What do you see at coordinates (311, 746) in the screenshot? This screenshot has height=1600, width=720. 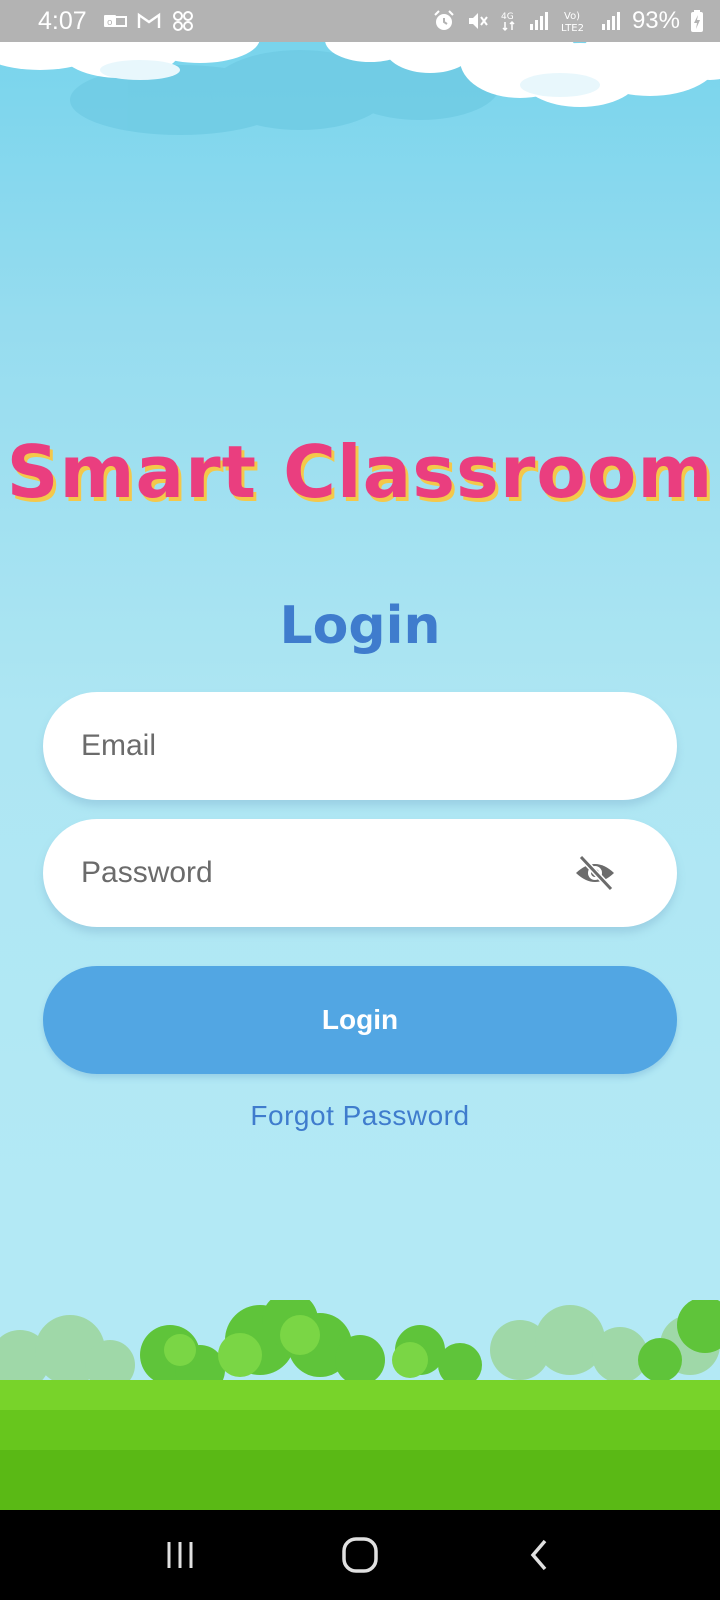 I see `email-input` at bounding box center [311, 746].